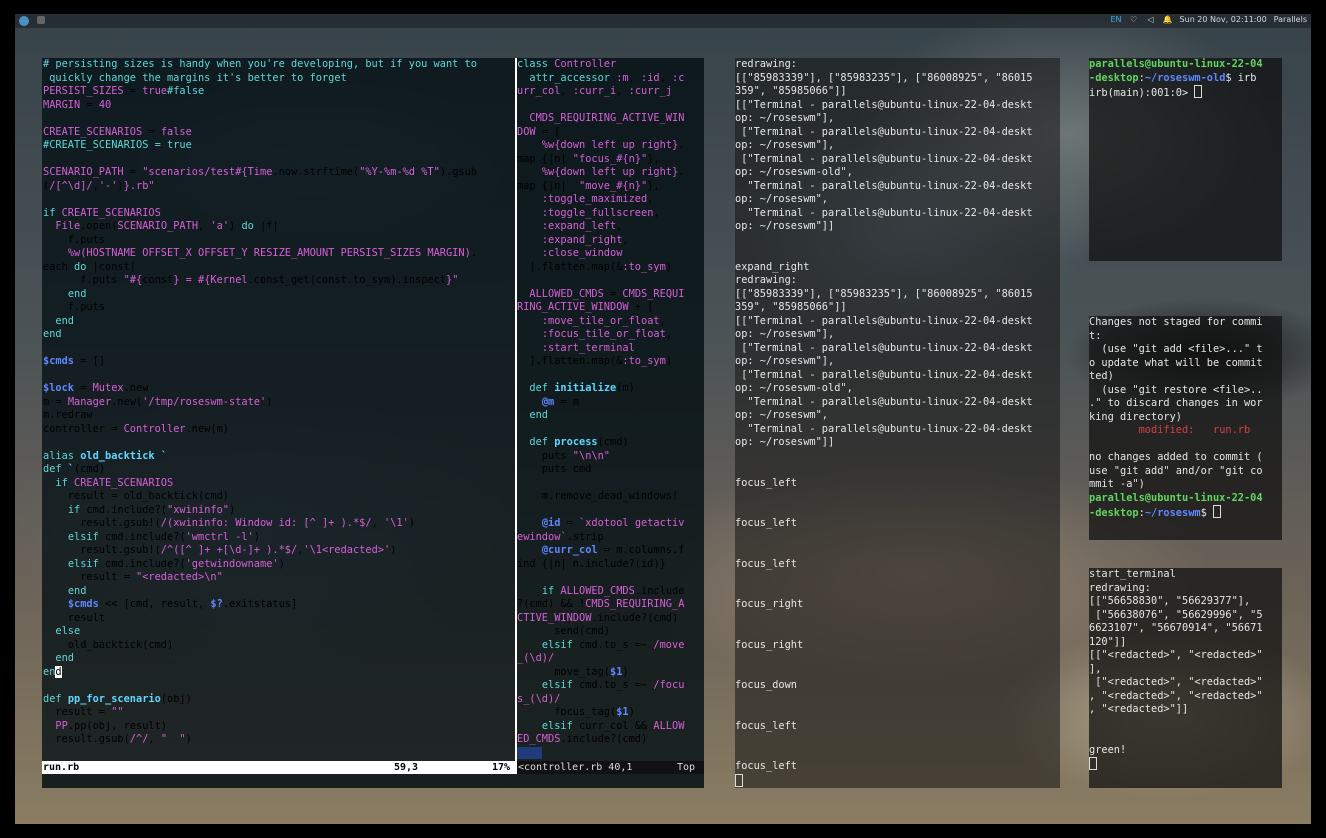 Image resolution: width=1326 pixels, height=838 pixels. Describe the element at coordinates (41, 20) in the screenshot. I see `window-icon` at that location.